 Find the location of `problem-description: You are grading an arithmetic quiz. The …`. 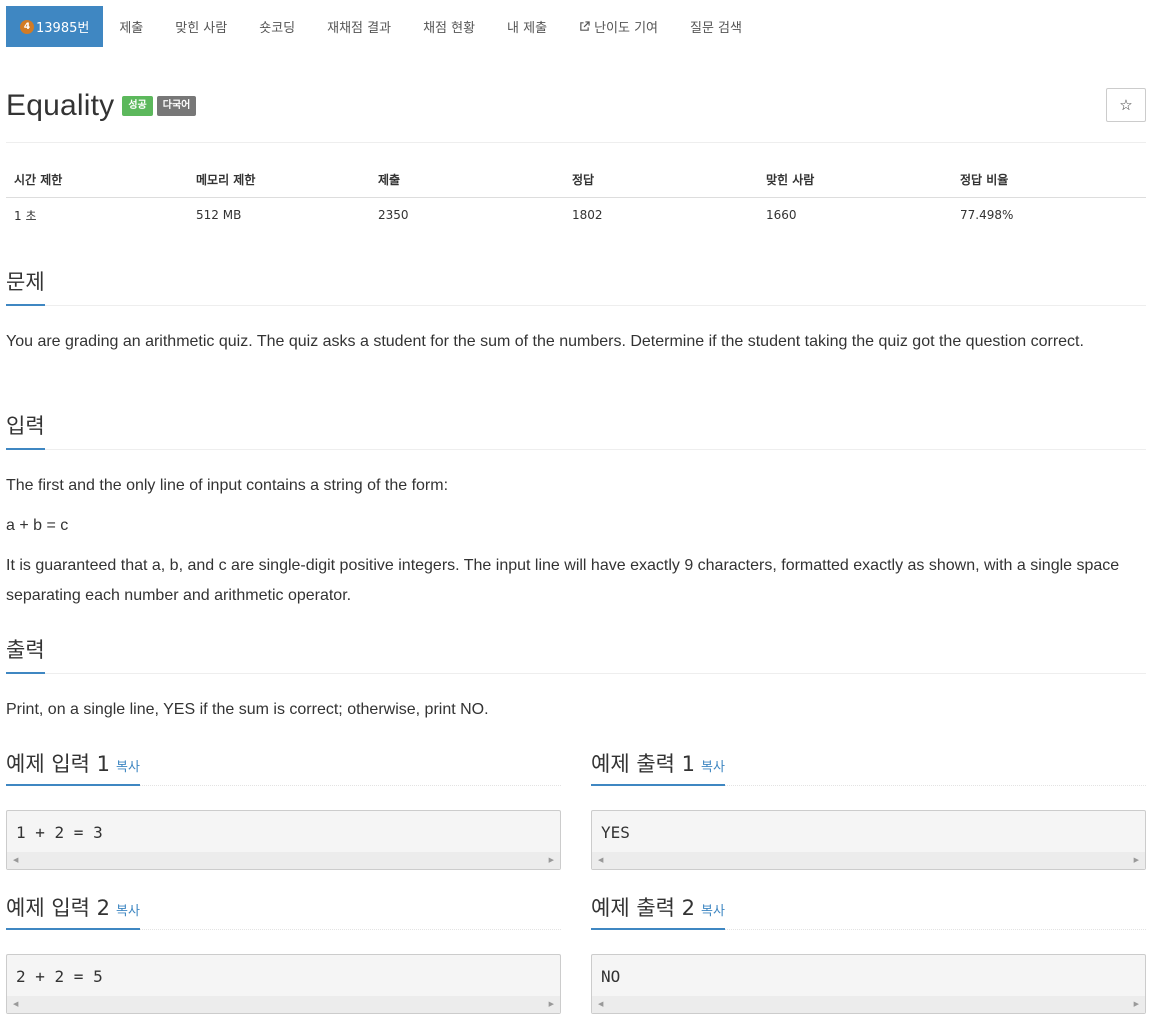

problem-description: You are grading an arithmetic quiz. The … is located at coordinates (545, 341).